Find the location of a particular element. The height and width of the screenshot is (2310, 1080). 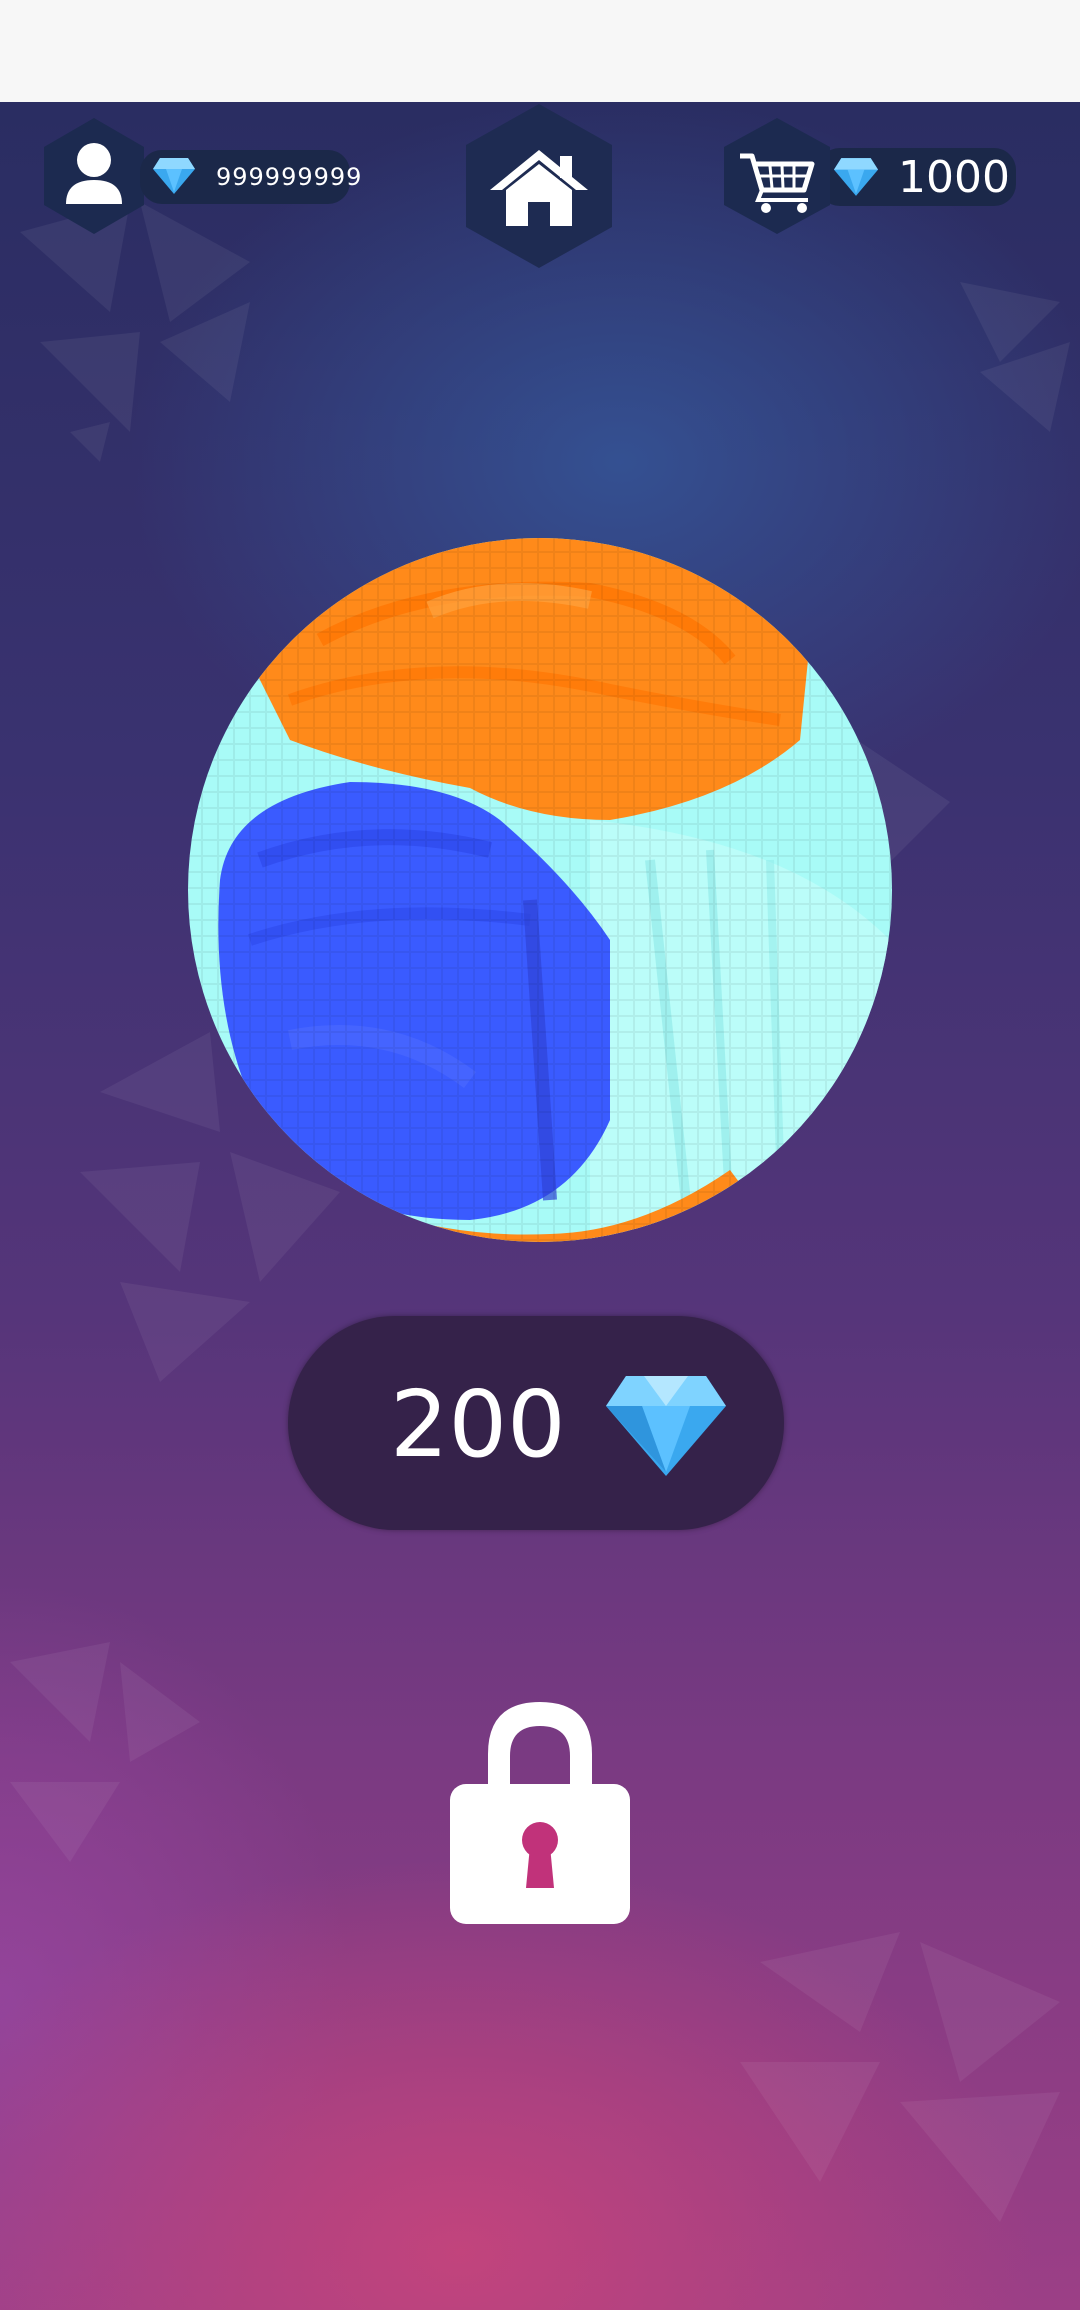

status-bar is located at coordinates (540, 51).